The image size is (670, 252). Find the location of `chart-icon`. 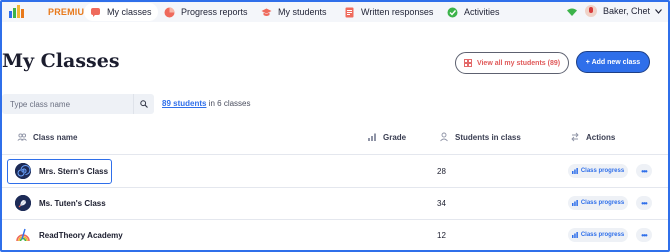

chart-icon is located at coordinates (169, 12).